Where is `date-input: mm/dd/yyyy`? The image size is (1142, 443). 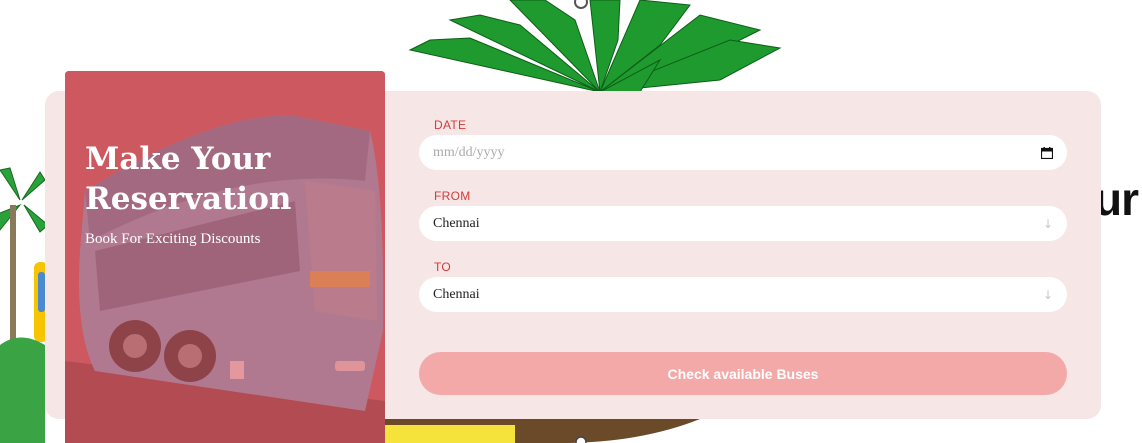 date-input: mm/dd/yyyy is located at coordinates (743, 152).